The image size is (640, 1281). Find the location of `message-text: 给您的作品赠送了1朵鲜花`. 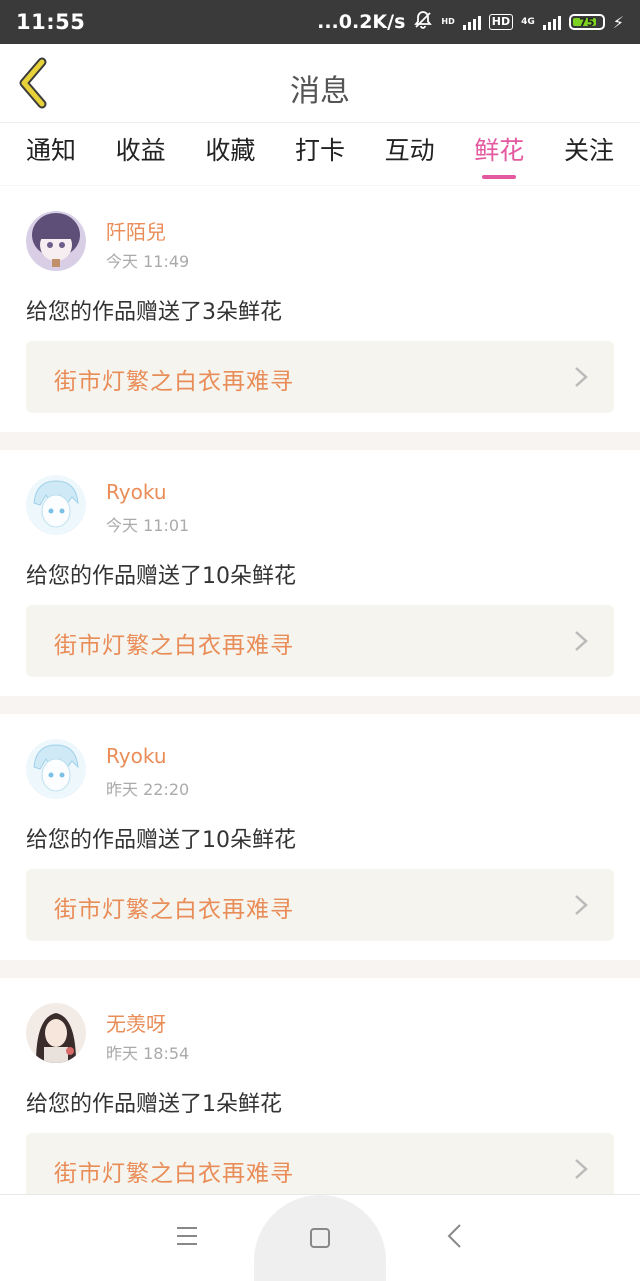

message-text: 给您的作品赠送了1朵鲜花 is located at coordinates (154, 1104).